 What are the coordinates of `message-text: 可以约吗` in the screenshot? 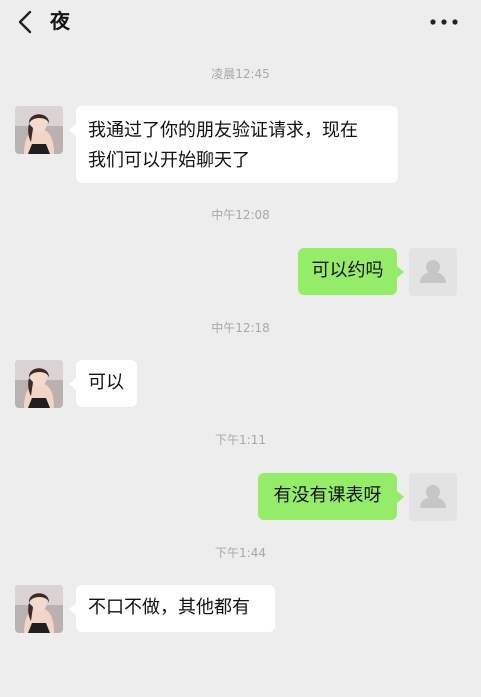 It's located at (347, 270).